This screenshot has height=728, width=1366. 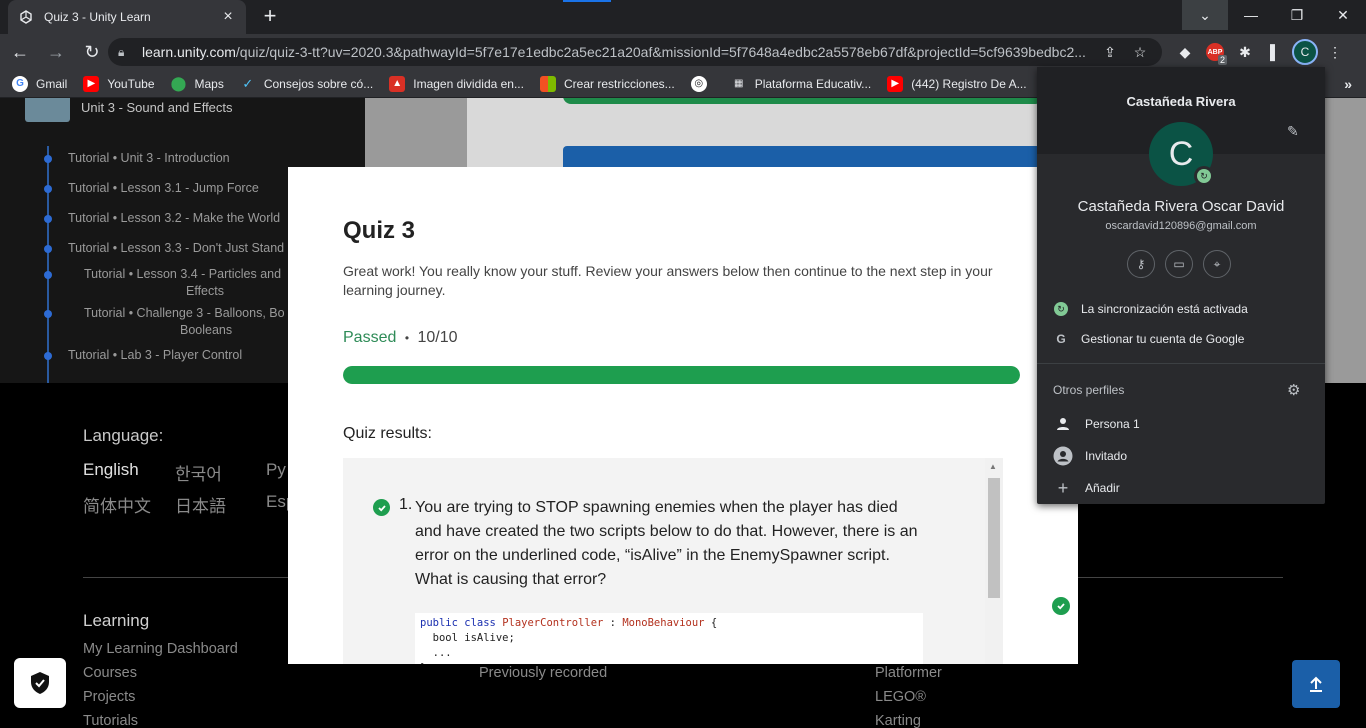 What do you see at coordinates (1205, 15) in the screenshot?
I see `tab-search-button: ⌄` at bounding box center [1205, 15].